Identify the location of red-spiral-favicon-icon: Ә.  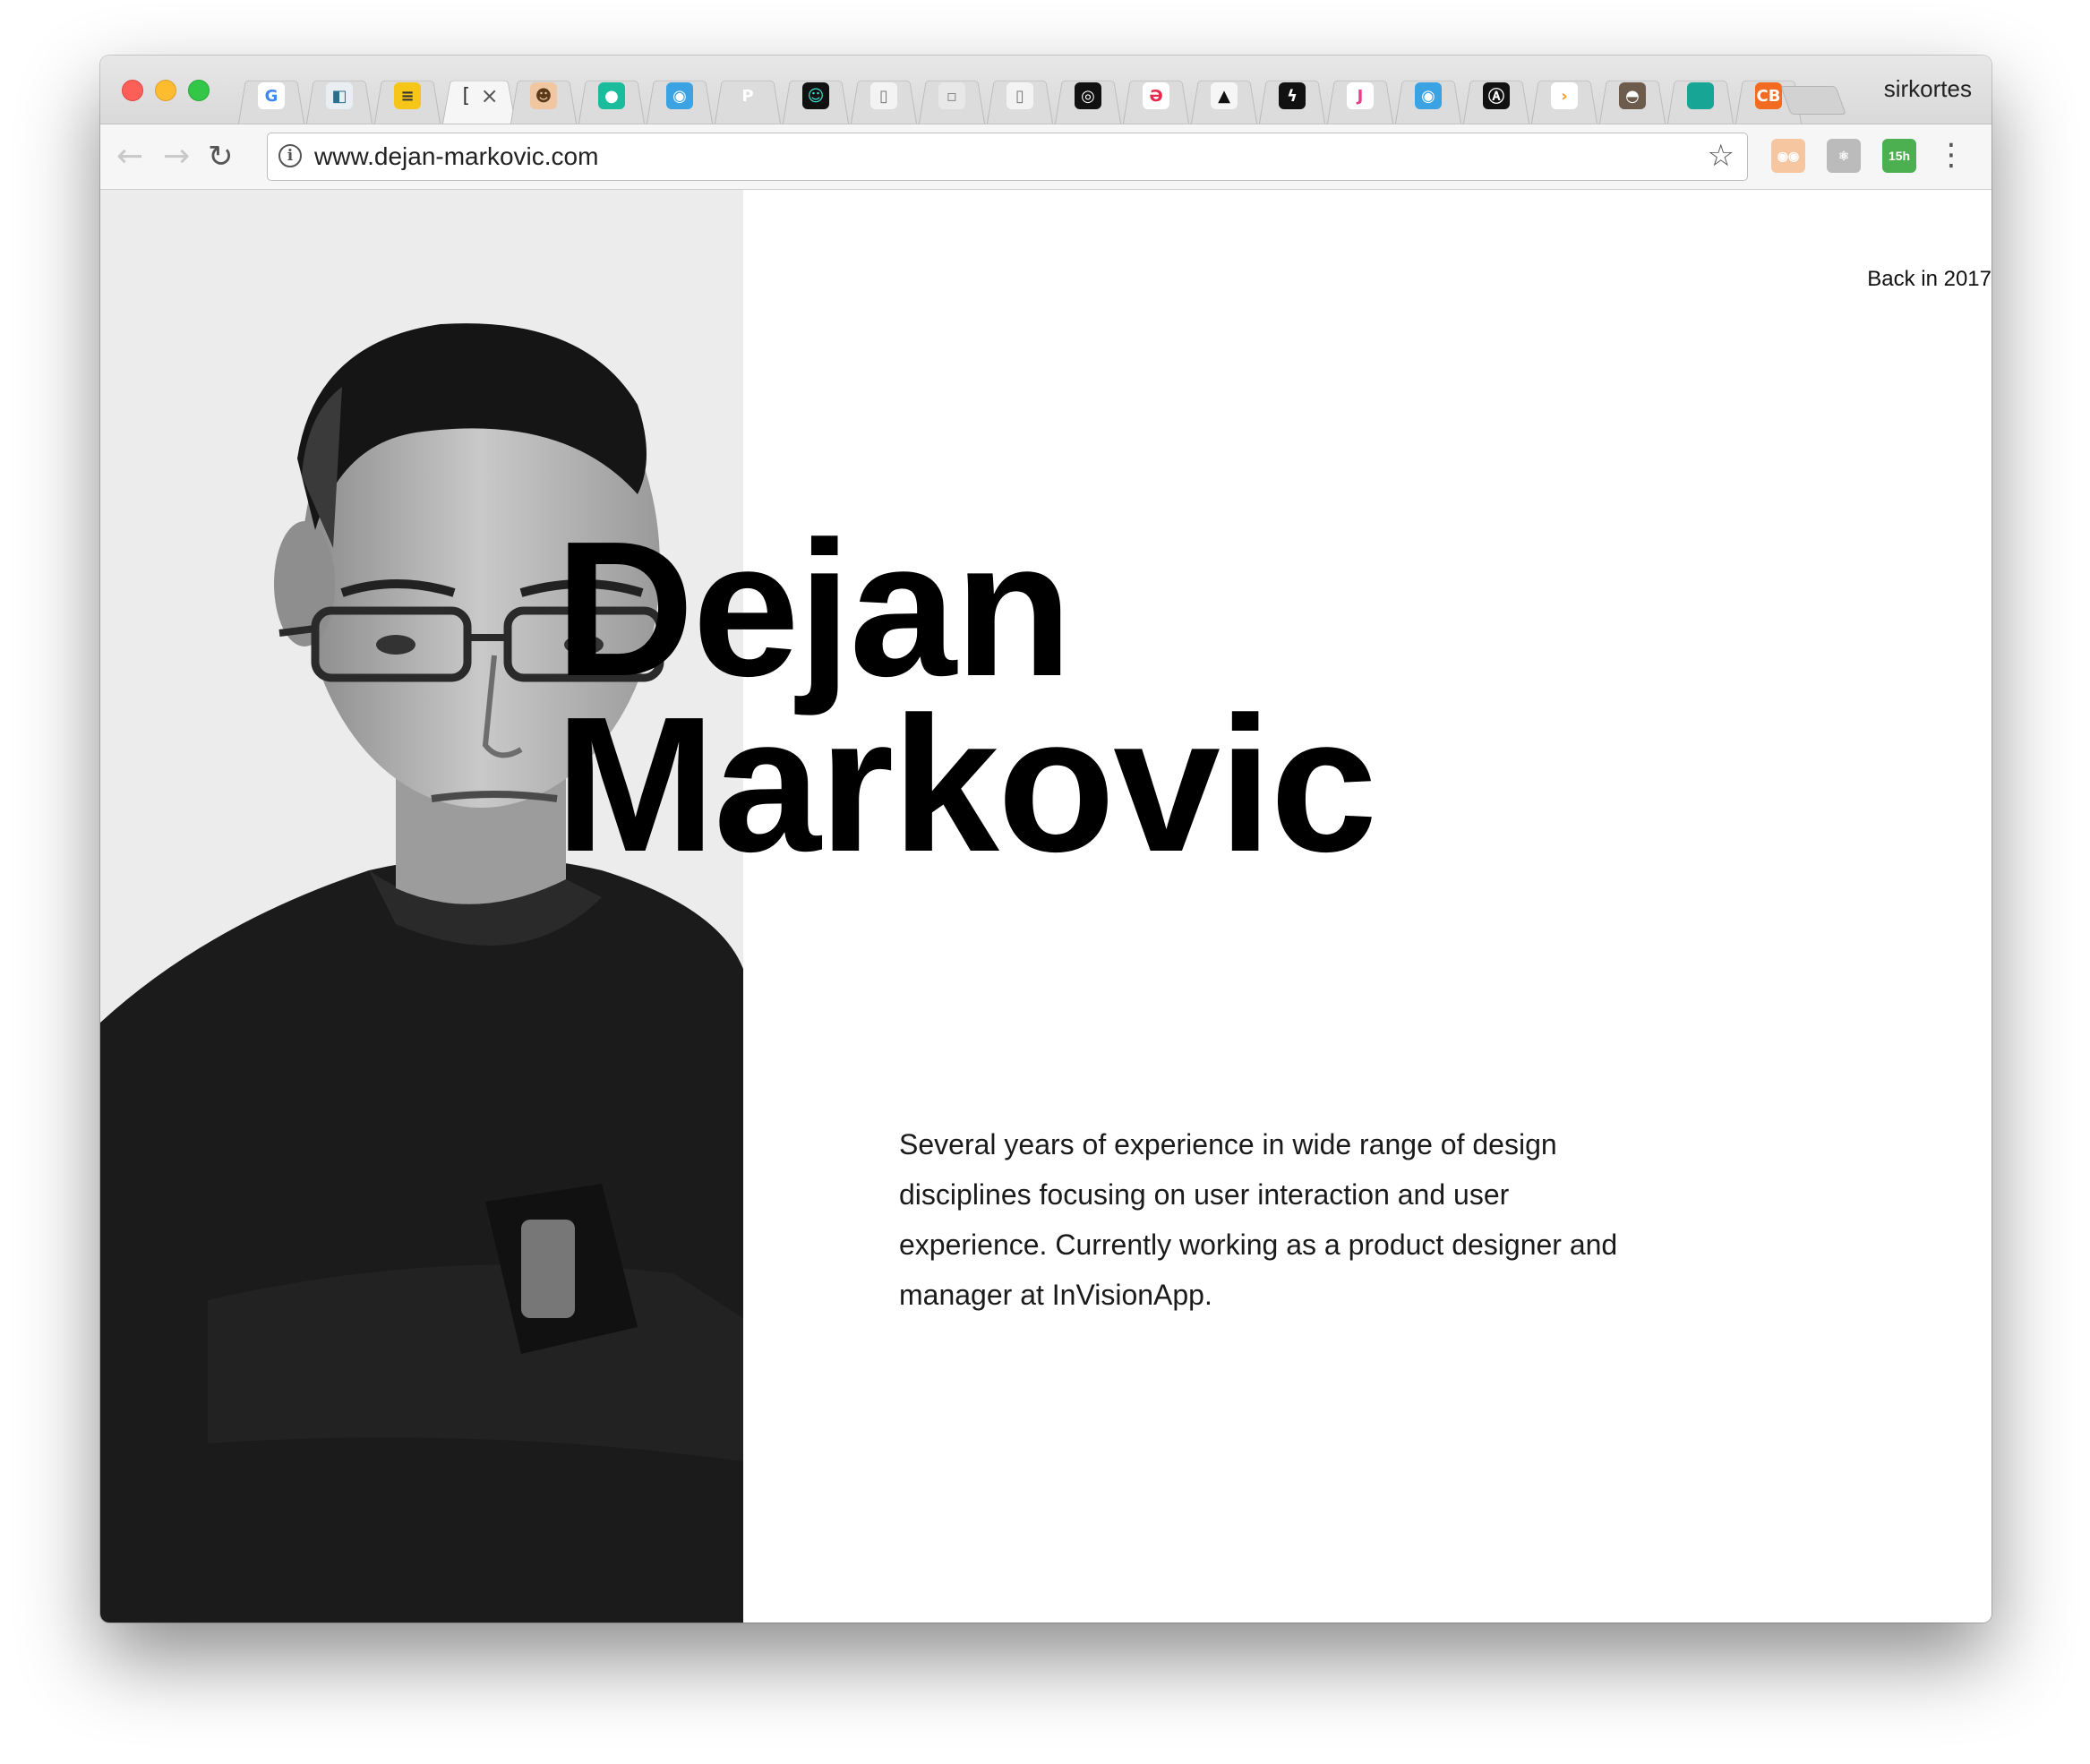
(1156, 96).